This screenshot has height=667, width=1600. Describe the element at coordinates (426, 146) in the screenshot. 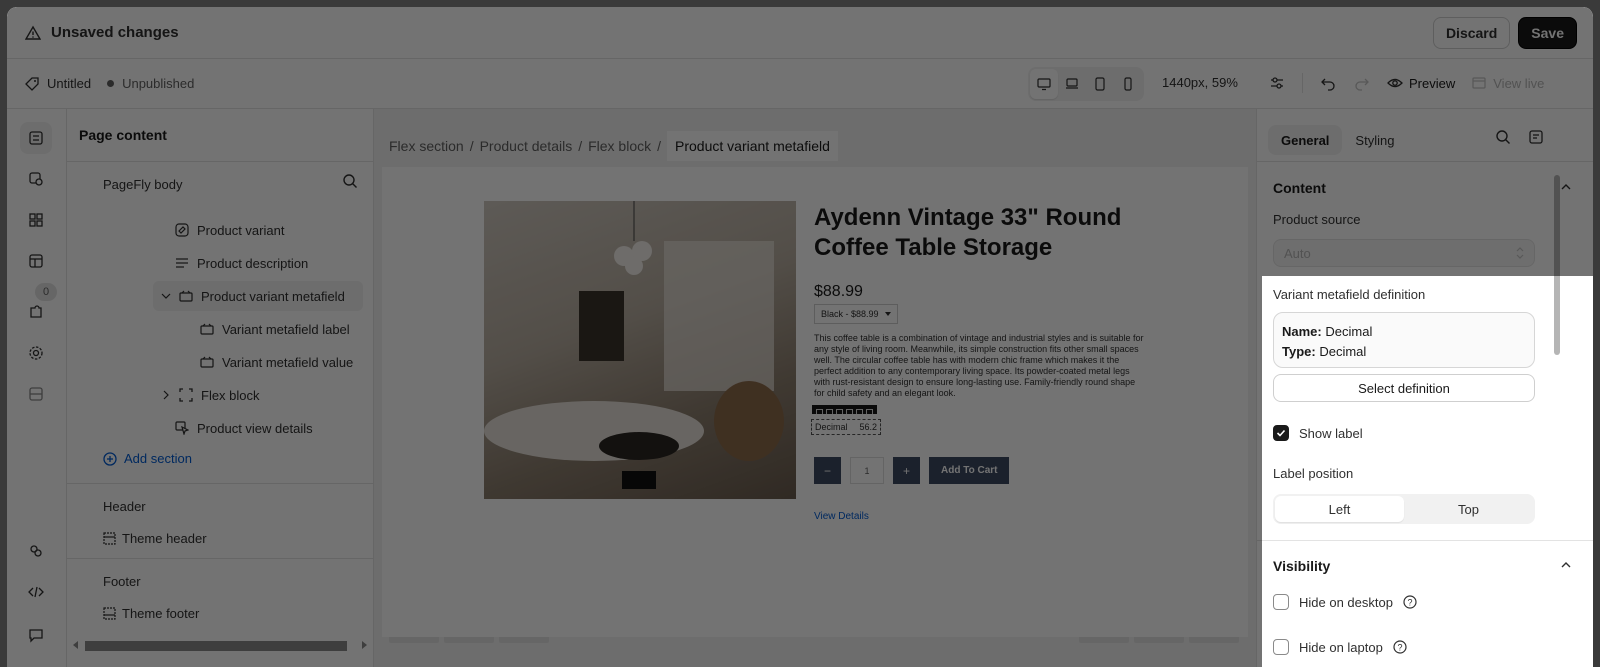

I see `breadcrumb-flex-section: Flex section` at that location.